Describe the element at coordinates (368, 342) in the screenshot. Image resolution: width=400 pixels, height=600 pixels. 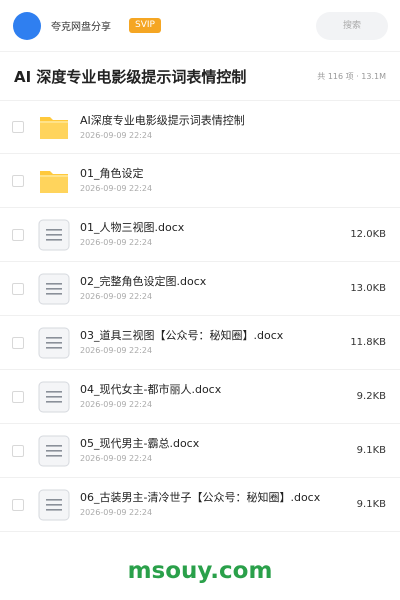
I see `file-size: 11.8KB` at that location.